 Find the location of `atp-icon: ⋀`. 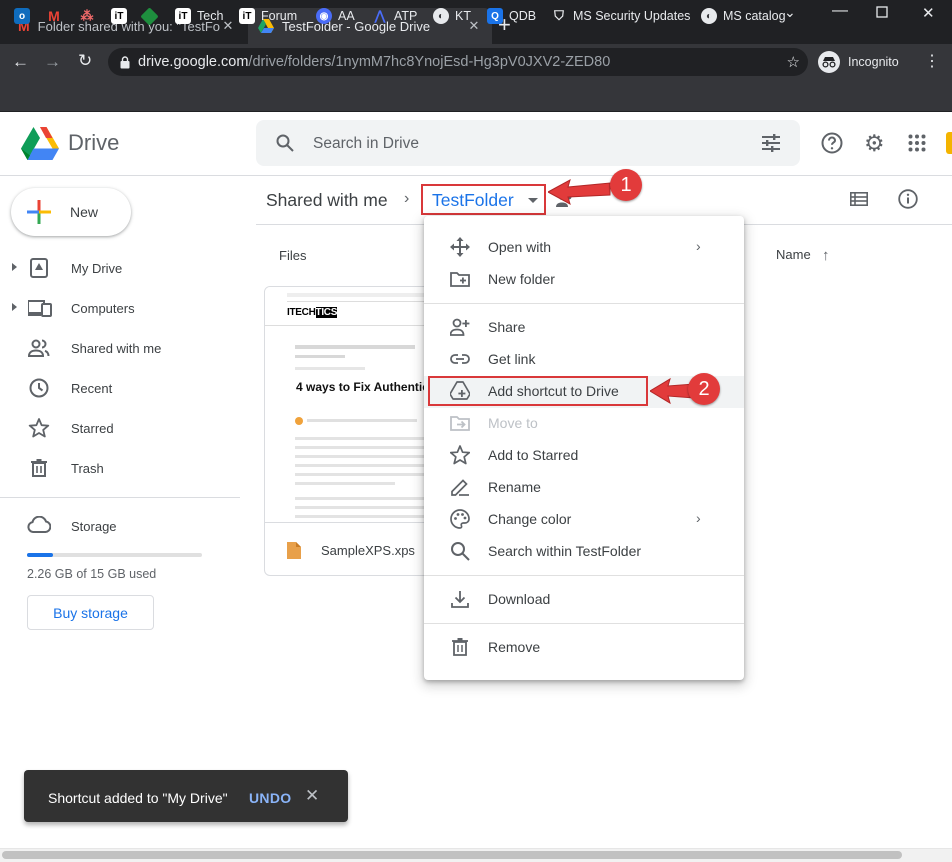

atp-icon: ⋀ is located at coordinates (380, 15).